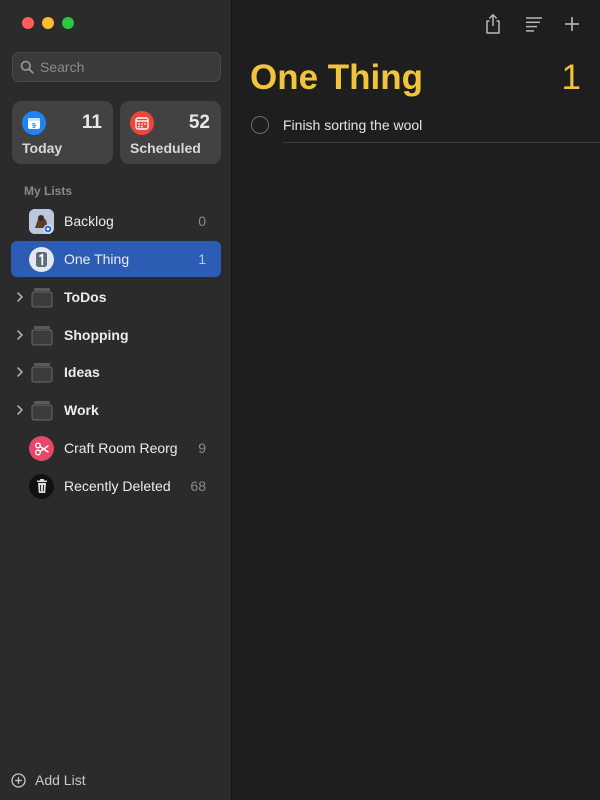 This screenshot has width=600, height=800. Describe the element at coordinates (202, 259) in the screenshot. I see `list-count: 1` at that location.